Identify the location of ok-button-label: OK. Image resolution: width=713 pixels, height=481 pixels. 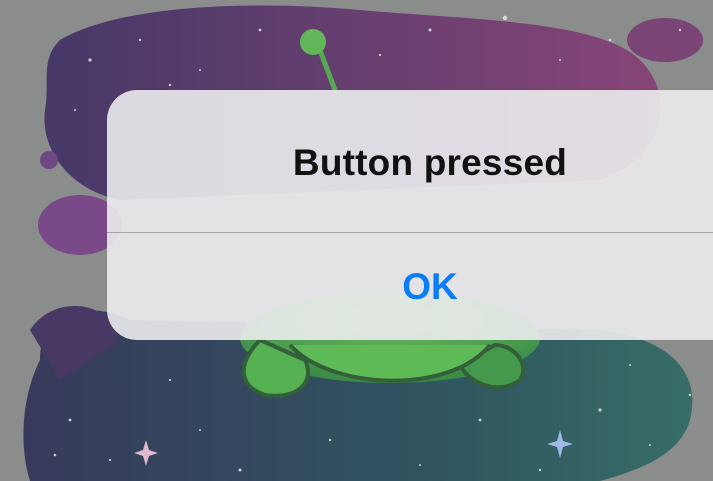
(430, 286).